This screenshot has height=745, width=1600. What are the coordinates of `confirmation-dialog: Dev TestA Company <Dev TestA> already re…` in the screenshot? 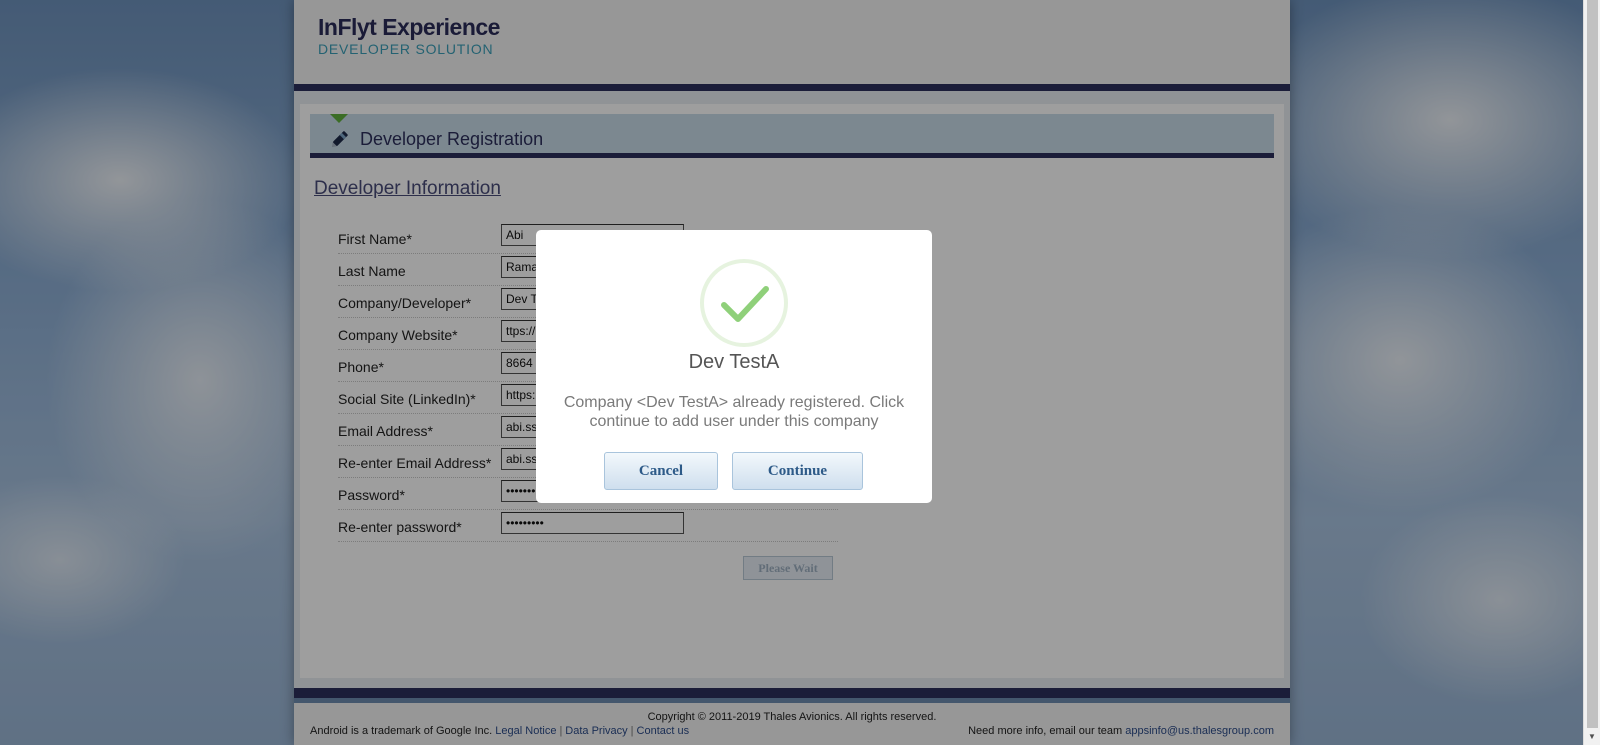 It's located at (734, 366).